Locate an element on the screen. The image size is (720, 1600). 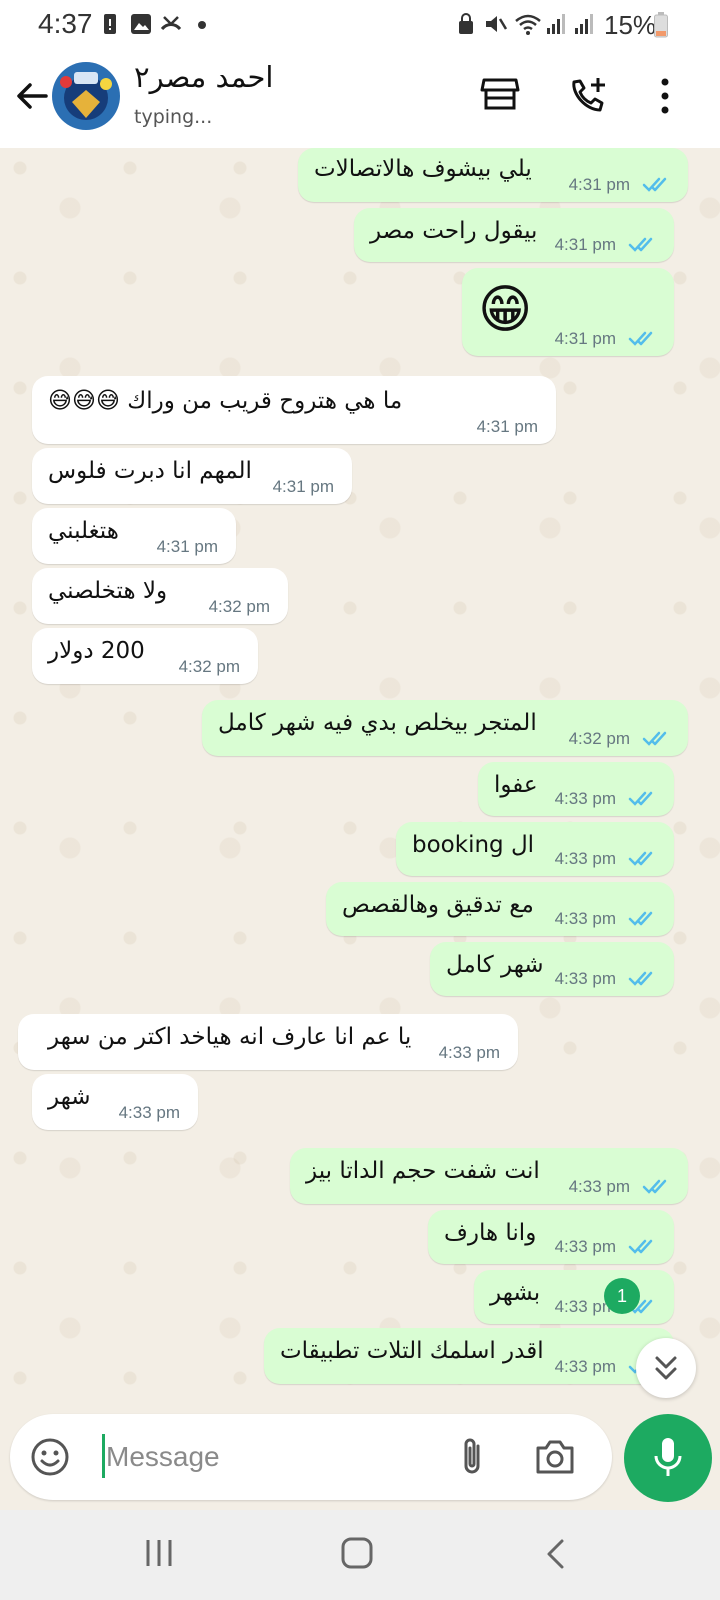
message-bubble-incoming: شهر 4:33 pm is located at coordinates (115, 1102).